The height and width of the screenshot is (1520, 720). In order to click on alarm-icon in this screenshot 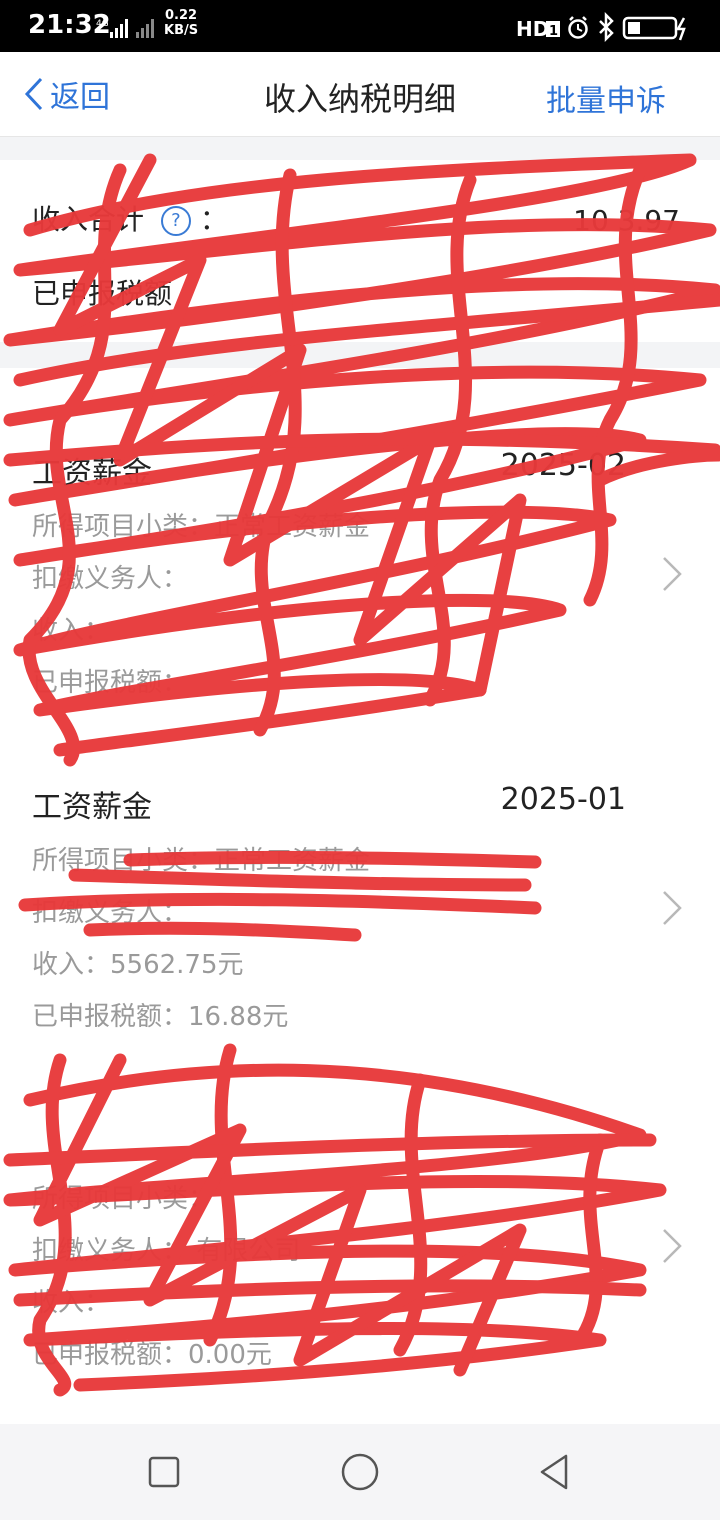, I will do `click(578, 27)`.